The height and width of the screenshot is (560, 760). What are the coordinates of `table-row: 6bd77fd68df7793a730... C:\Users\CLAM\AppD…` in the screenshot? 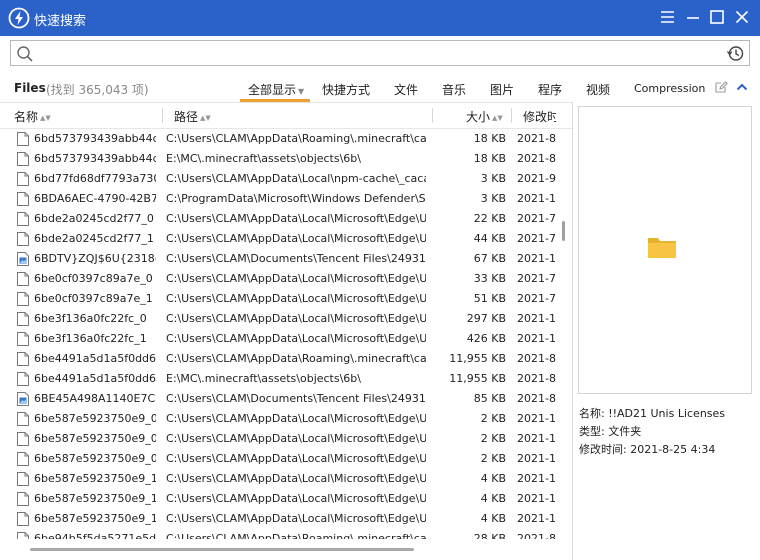 It's located at (278, 179).